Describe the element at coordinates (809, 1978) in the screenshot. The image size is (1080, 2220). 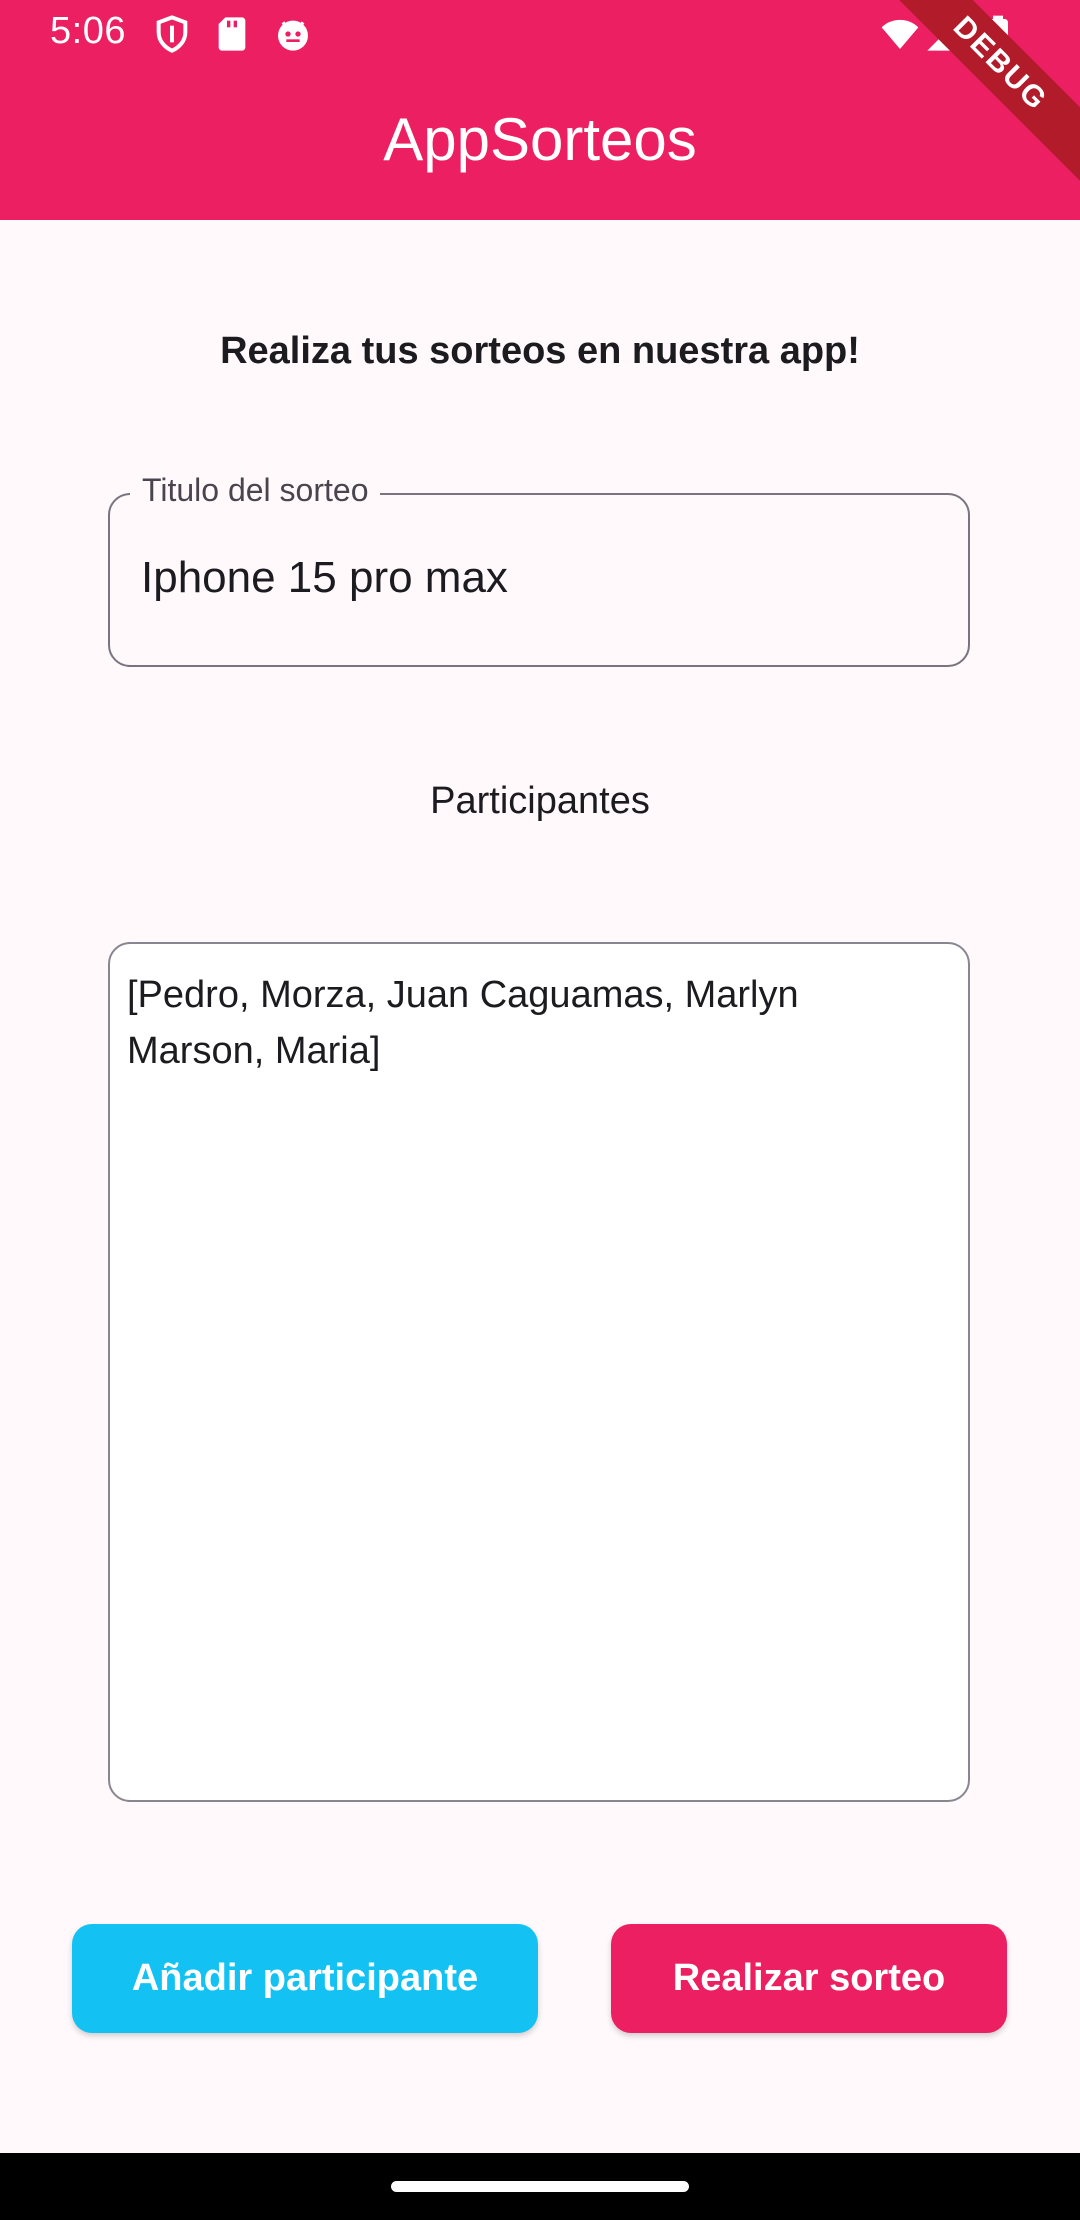
I see `draw-button: Realizar sorteo` at that location.